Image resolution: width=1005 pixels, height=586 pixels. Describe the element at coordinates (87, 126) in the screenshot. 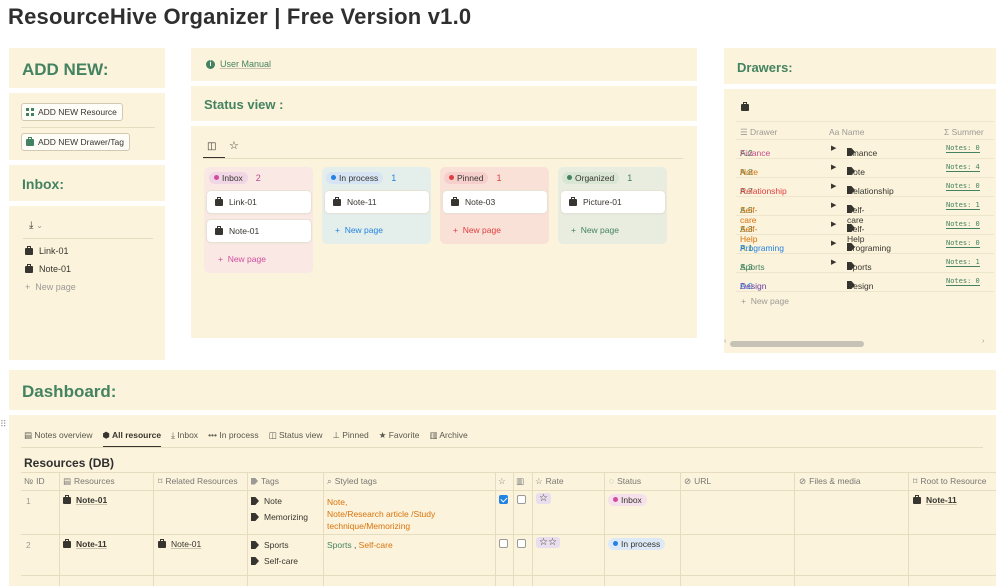

I see `add-new-buttons-panel: ADD NEW Resource ADD NEW Drawer/Tag` at that location.